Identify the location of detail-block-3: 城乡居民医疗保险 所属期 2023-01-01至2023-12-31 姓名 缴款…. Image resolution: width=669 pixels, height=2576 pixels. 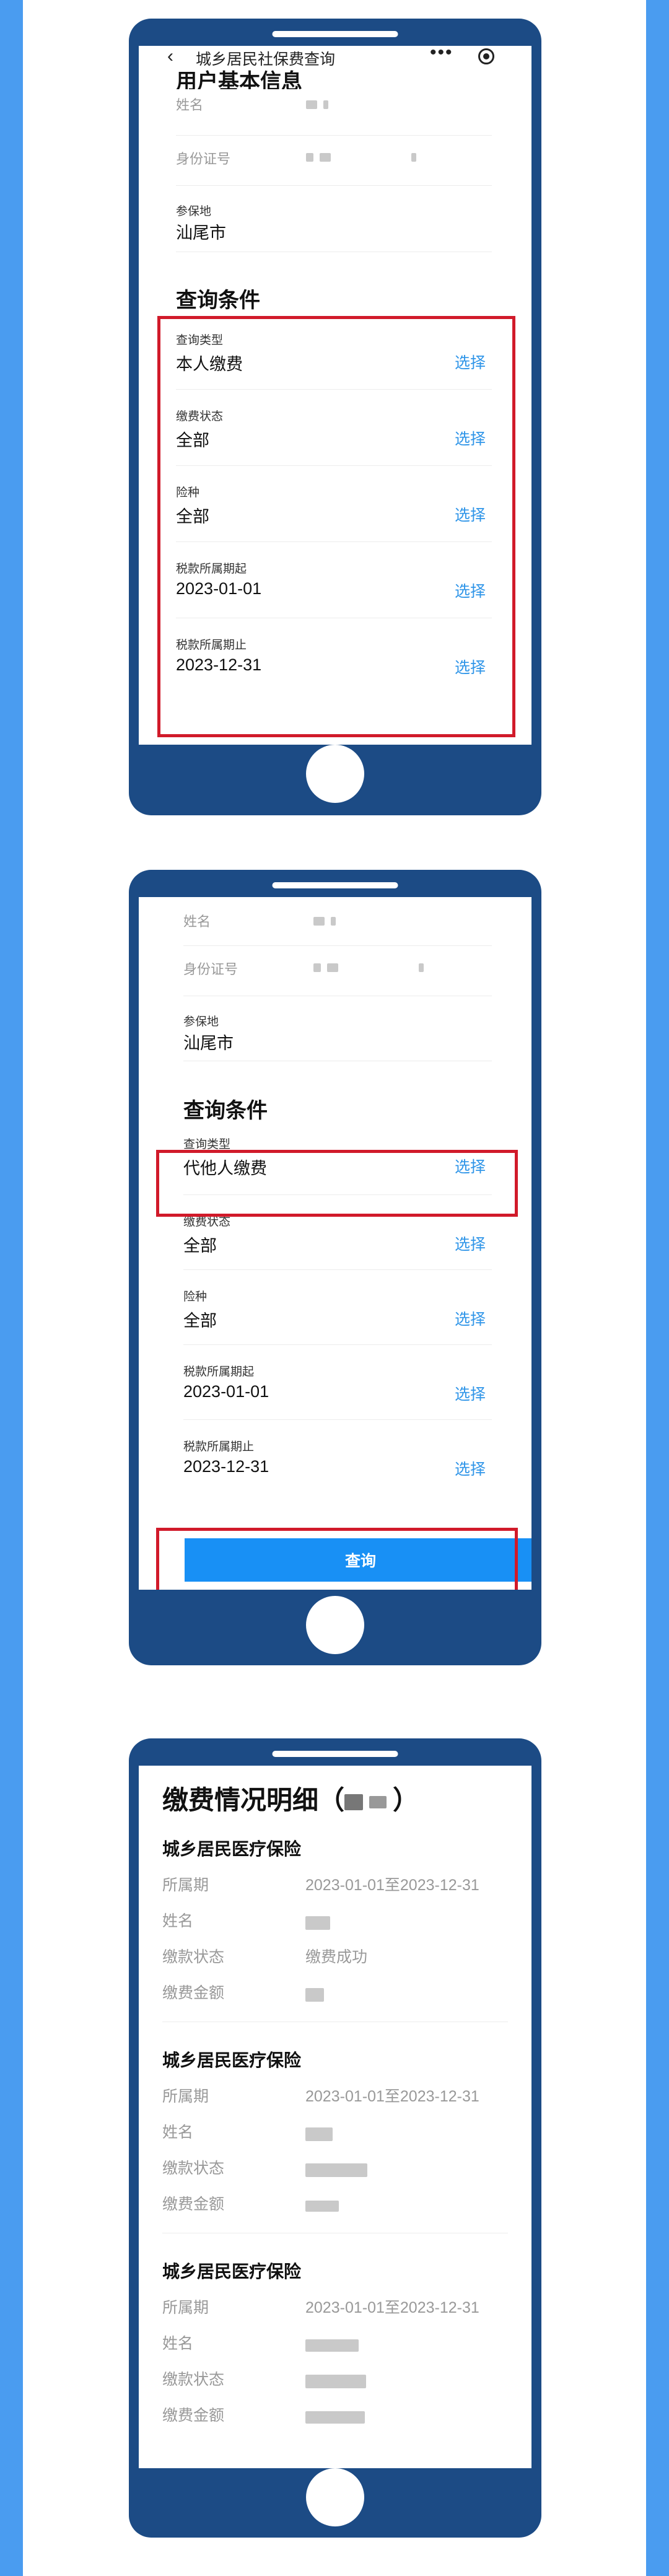
(335, 2348).